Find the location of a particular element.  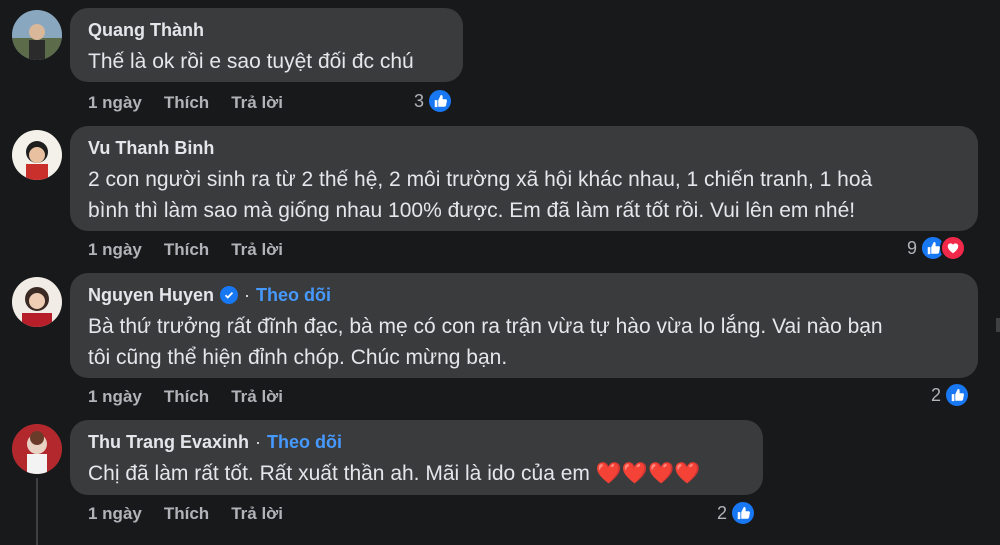

author-name: Nguyen Huyen is located at coordinates (151, 295).